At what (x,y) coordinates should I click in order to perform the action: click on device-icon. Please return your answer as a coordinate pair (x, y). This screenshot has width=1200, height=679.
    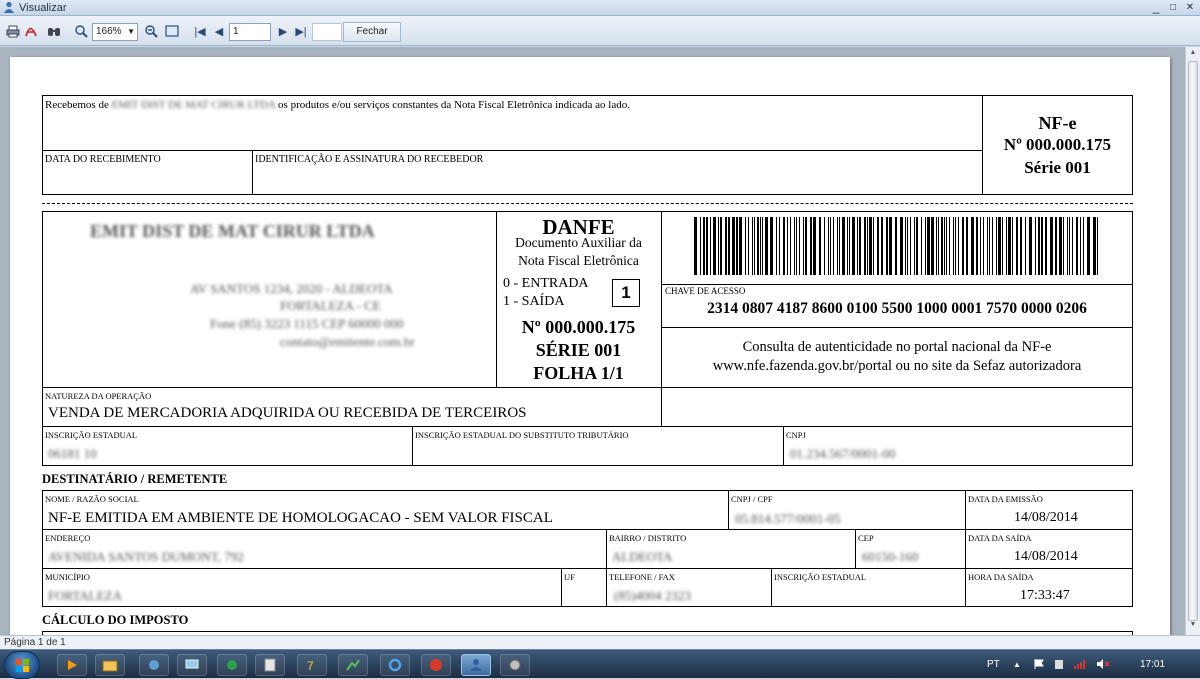
    Looking at the image, I should click on (1059, 664).